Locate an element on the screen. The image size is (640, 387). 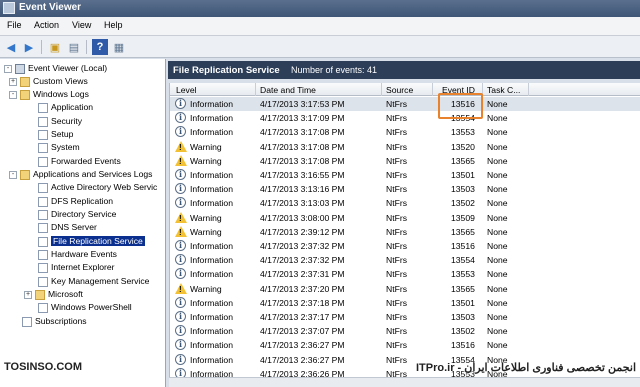
tree-item-subscriptions: Subscriptions is located at coordinates (54, 321).